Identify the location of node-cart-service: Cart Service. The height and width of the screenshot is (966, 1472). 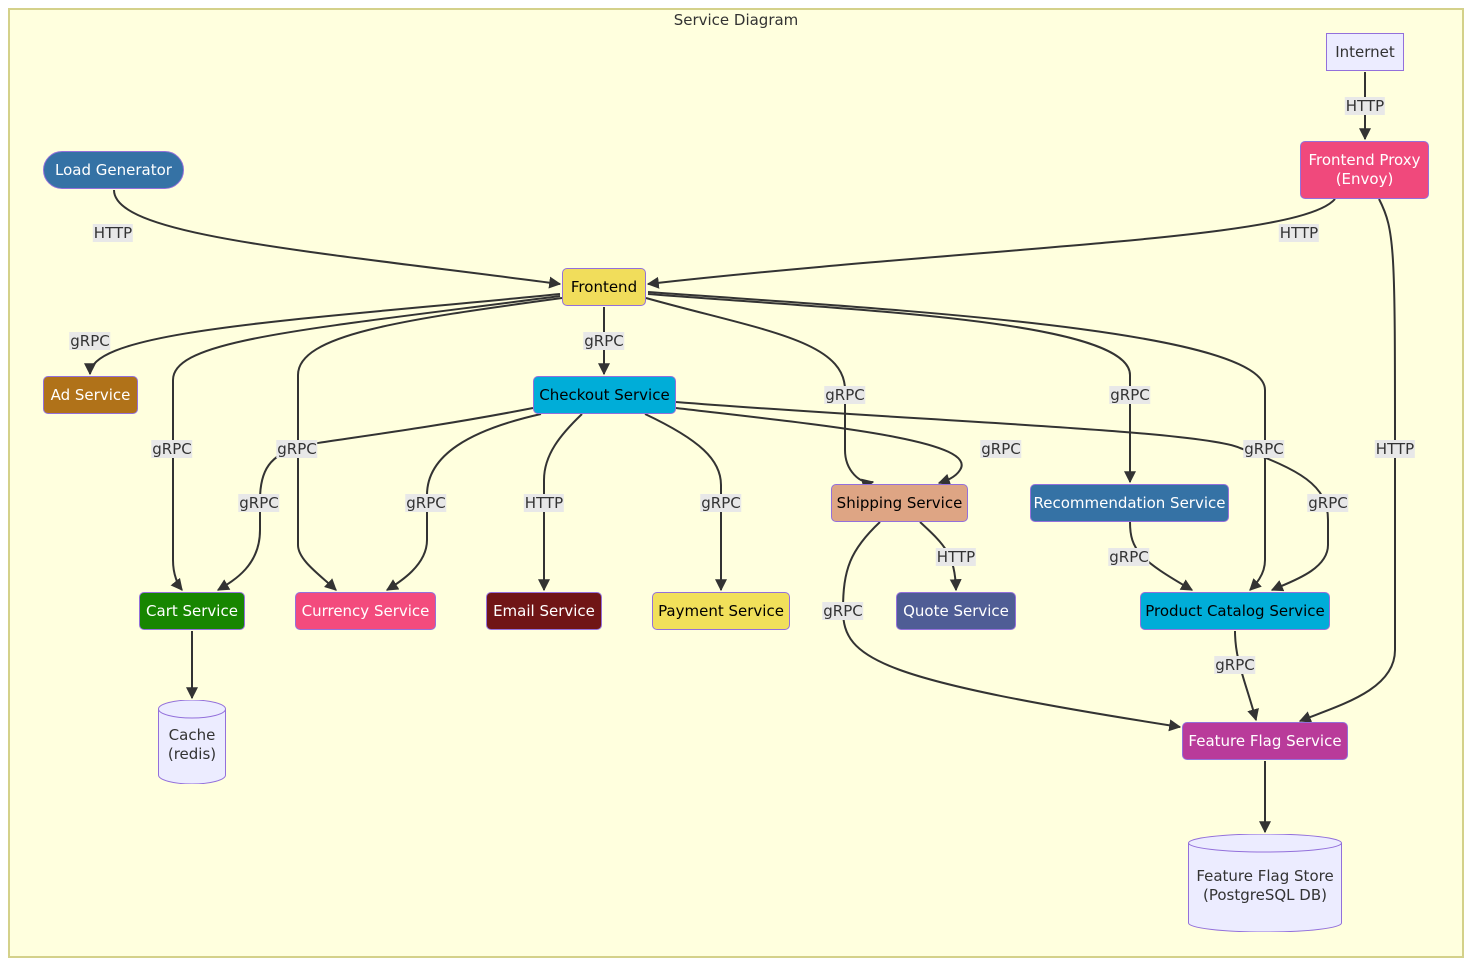
(192, 611).